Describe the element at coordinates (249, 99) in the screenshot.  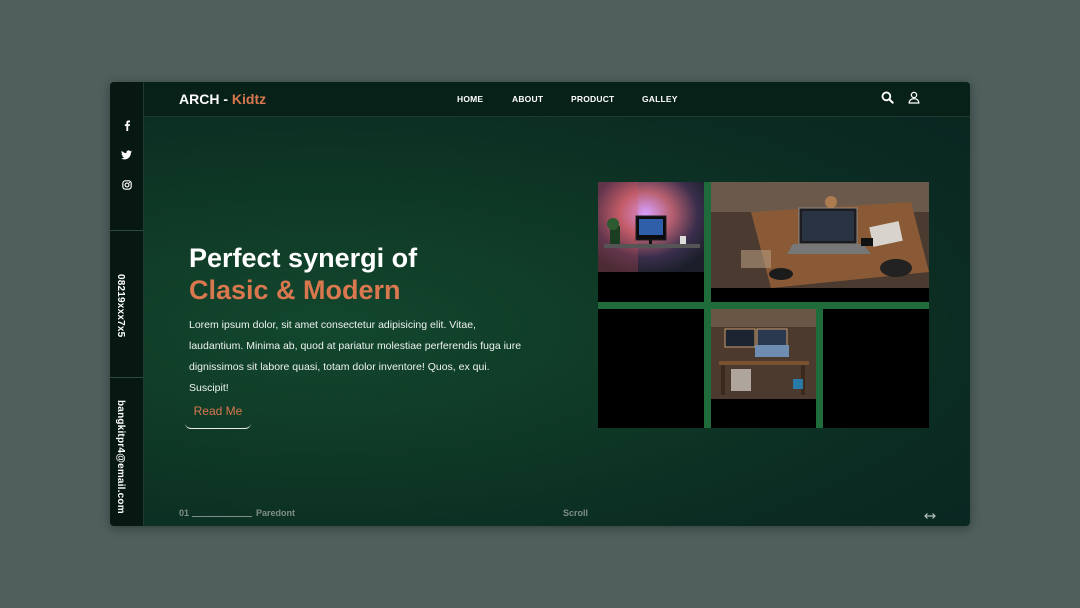
I see `brand-accent: Kidtz` at that location.